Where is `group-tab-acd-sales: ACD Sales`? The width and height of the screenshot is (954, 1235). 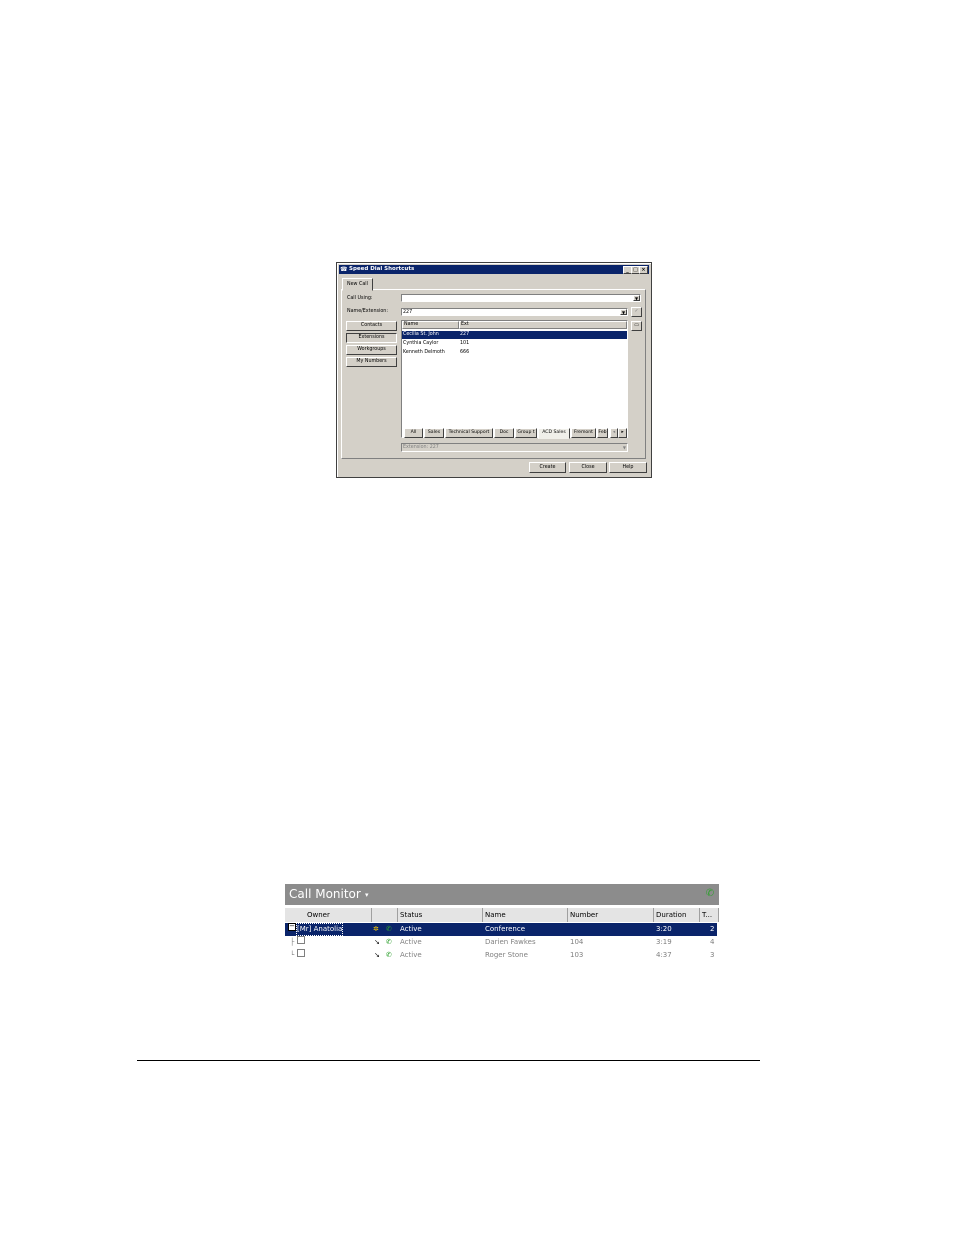 group-tab-acd-sales: ACD Sales is located at coordinates (554, 433).